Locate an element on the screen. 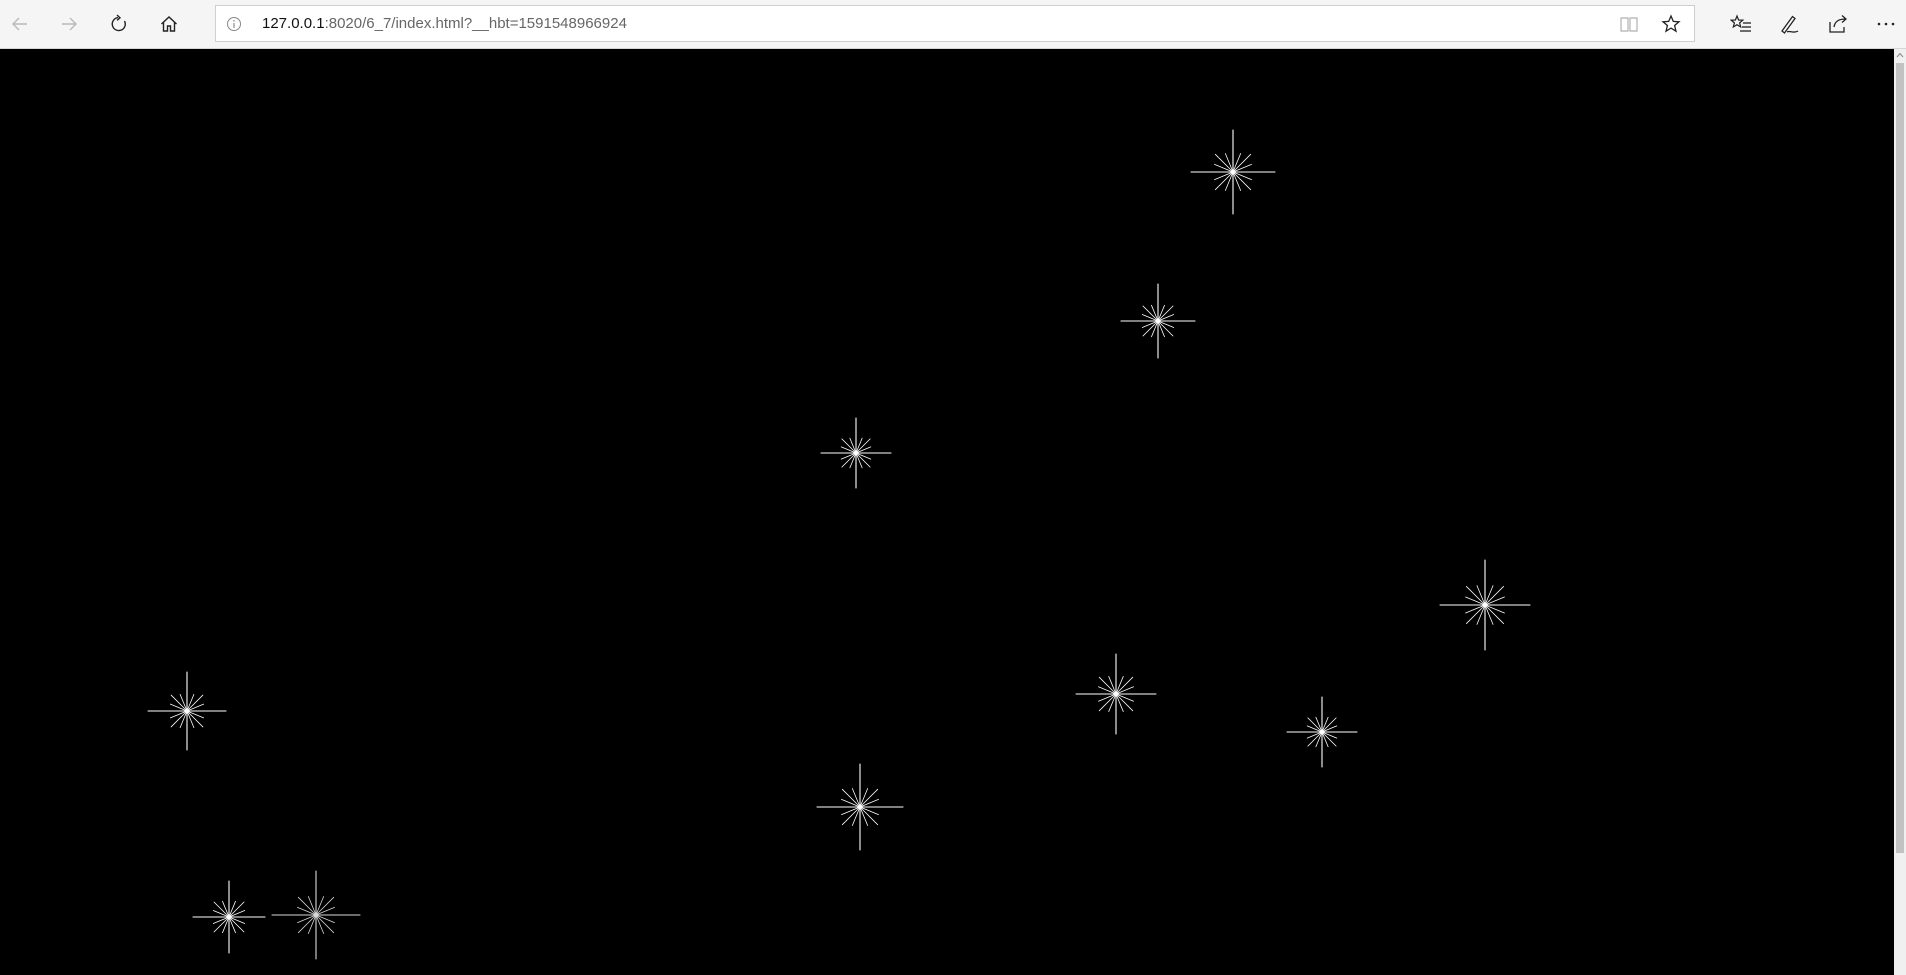  reading-view-button is located at coordinates (1629, 24).